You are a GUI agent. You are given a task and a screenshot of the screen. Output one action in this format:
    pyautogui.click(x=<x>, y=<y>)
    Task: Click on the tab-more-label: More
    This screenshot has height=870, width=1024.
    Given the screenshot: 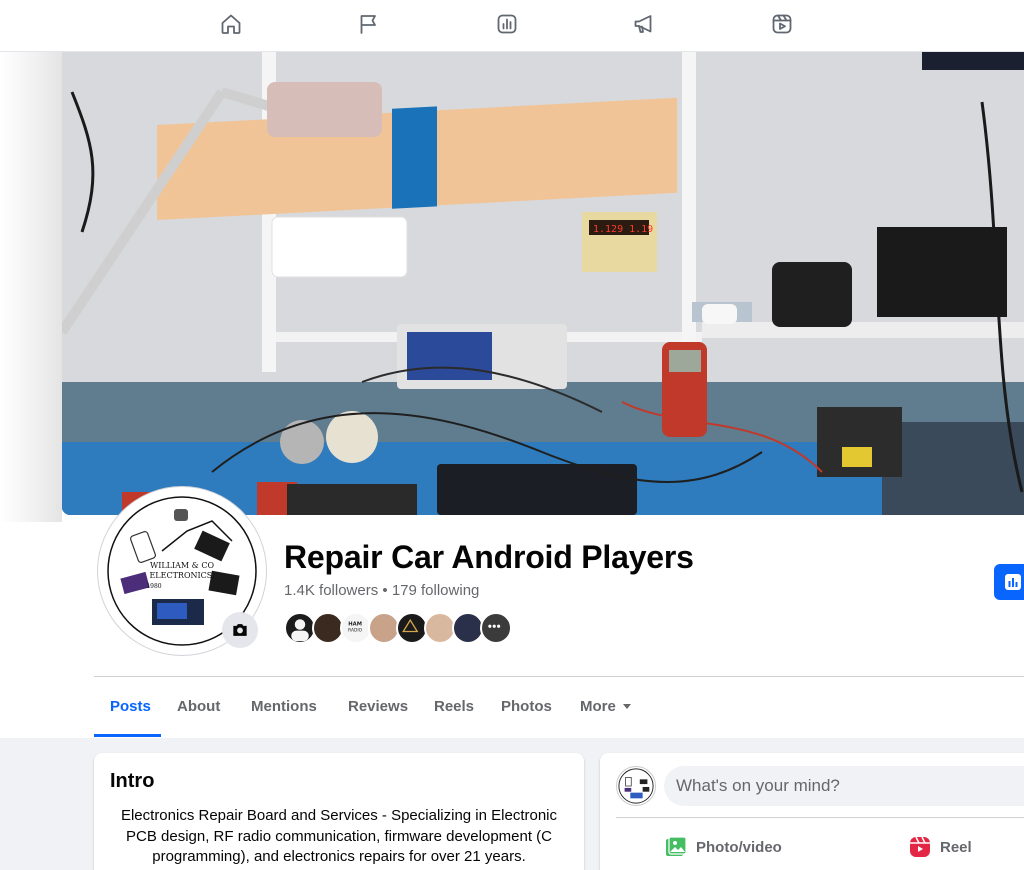 What is the action you would take?
    pyautogui.click(x=598, y=706)
    